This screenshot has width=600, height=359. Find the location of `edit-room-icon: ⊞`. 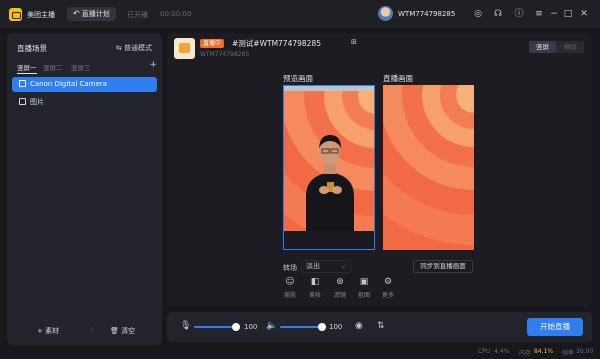

edit-room-icon: ⊞ is located at coordinates (354, 42).